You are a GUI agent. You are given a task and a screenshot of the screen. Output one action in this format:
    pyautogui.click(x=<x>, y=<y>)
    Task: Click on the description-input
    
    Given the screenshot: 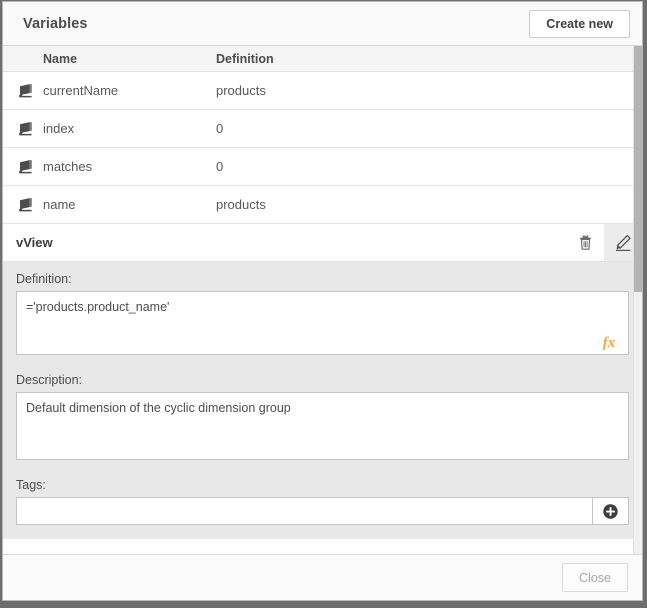 What is the action you would take?
    pyautogui.click(x=322, y=426)
    